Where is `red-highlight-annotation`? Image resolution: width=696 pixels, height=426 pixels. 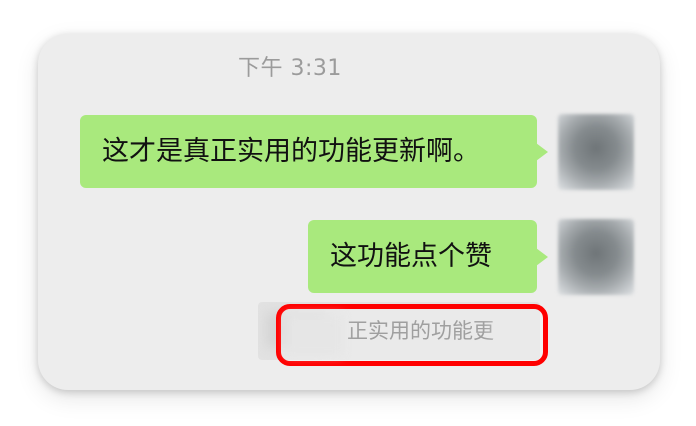 red-highlight-annotation is located at coordinates (412, 335).